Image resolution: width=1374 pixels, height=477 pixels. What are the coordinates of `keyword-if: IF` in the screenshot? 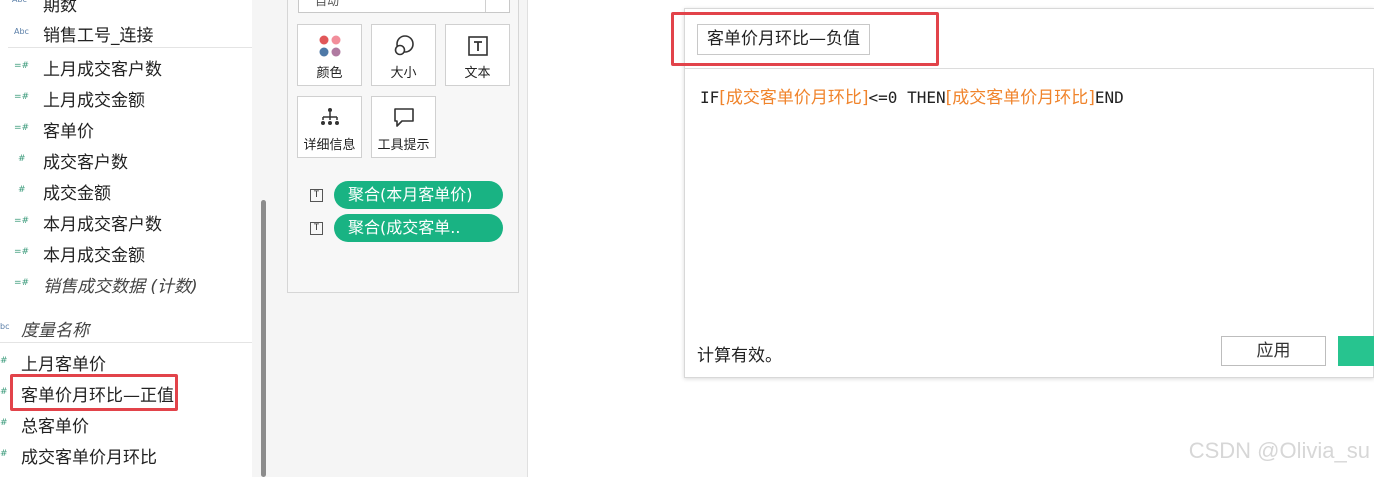 It's located at (710, 97).